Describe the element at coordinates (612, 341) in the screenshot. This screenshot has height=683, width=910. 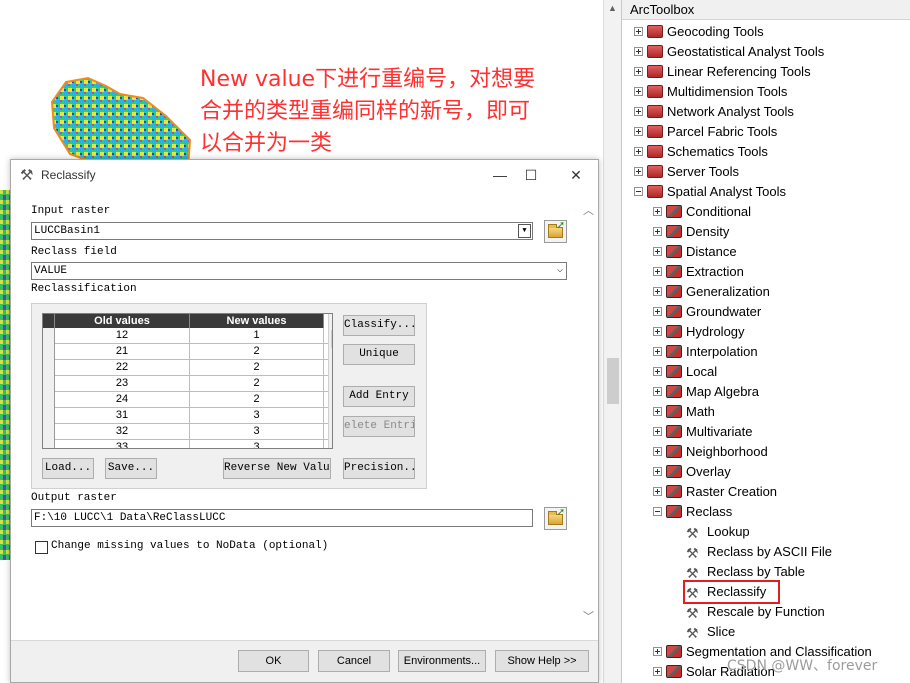
I see `panel-splitter-scrollbar: ▲` at that location.